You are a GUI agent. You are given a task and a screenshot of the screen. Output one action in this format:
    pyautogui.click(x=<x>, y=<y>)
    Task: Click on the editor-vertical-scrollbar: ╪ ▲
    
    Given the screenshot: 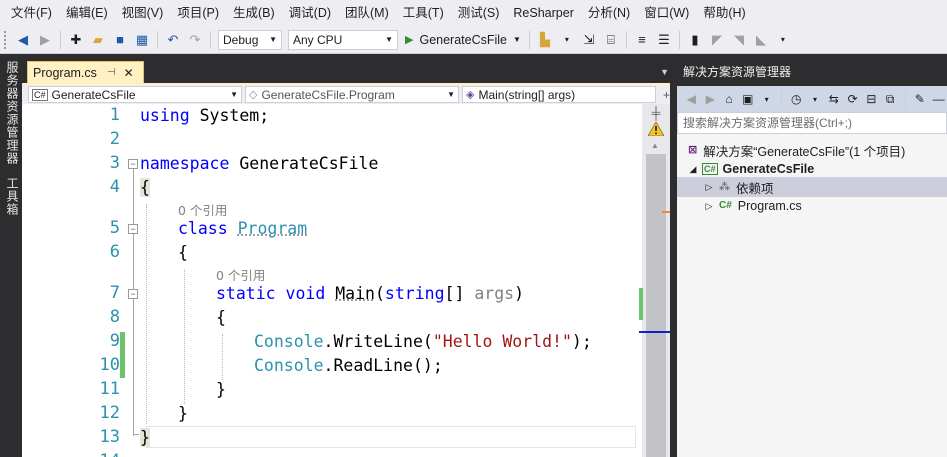 What is the action you would take?
    pyautogui.click(x=654, y=280)
    